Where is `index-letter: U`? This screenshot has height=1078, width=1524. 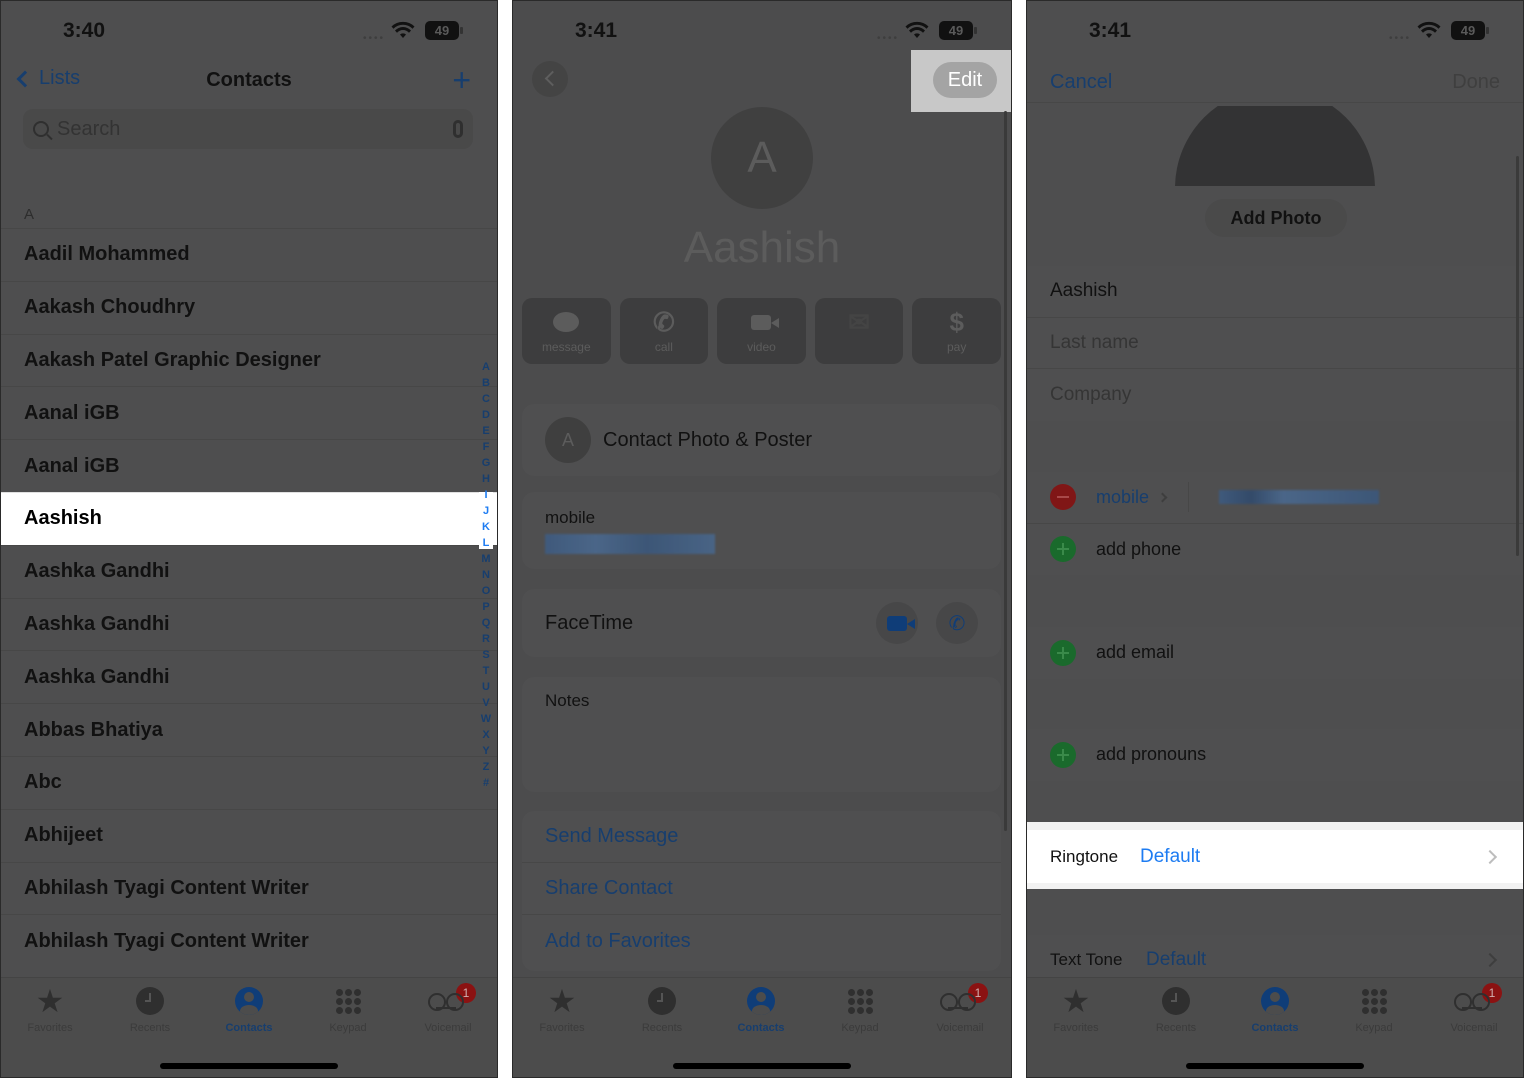
index-letter: U is located at coordinates (486, 687).